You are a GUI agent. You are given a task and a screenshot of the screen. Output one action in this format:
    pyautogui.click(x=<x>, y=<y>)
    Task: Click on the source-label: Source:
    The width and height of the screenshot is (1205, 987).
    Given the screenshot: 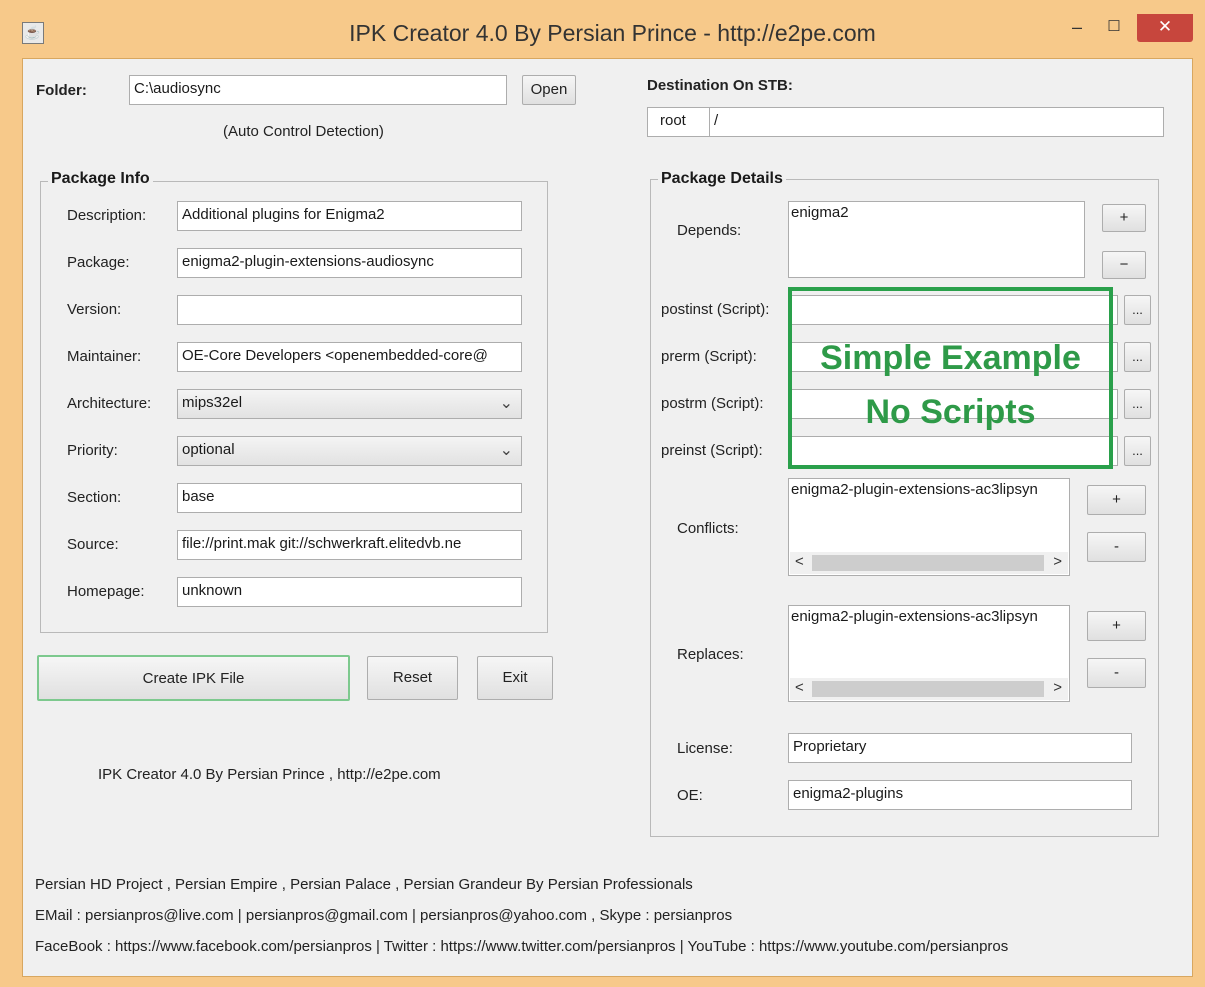 What is the action you would take?
    pyautogui.click(x=93, y=544)
    